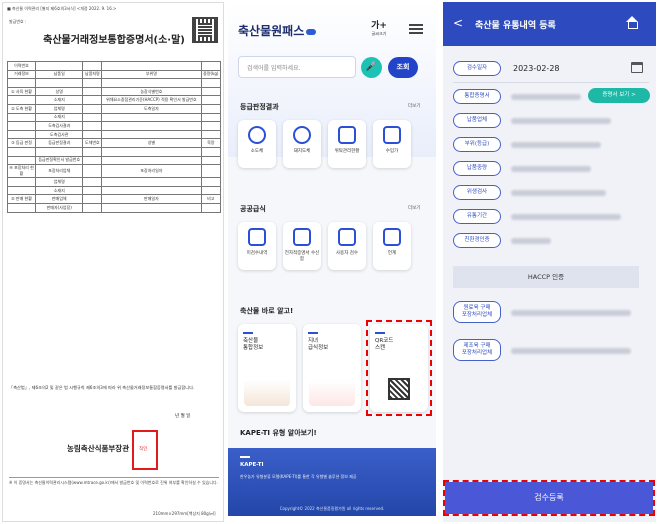 The image size is (658, 524). Describe the element at coordinates (59, 143) in the screenshot. I see `certificate-table-cell: 등급판정결과` at that location.